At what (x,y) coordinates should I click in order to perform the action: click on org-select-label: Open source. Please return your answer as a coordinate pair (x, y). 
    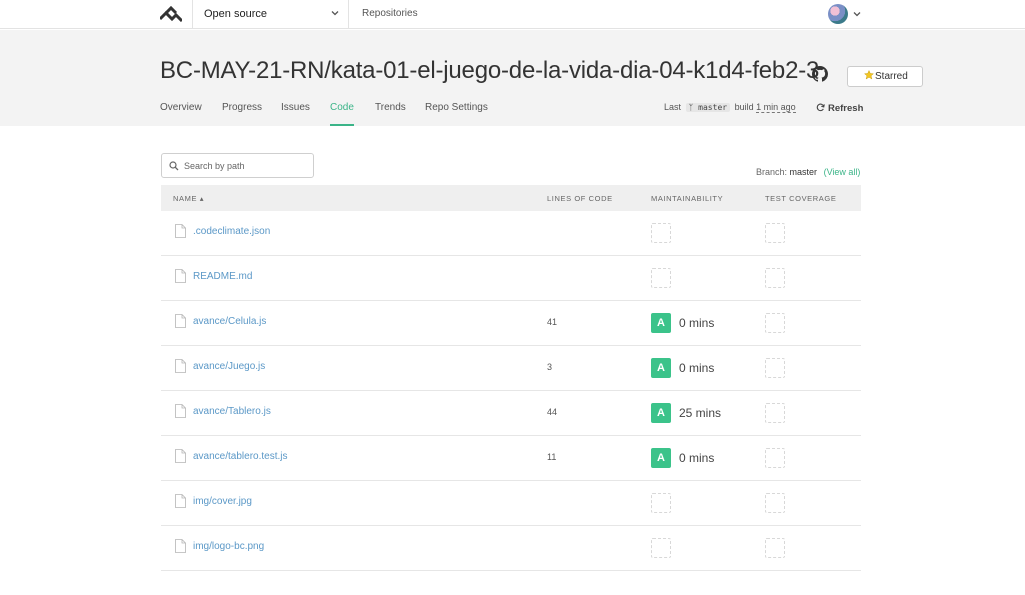
    Looking at the image, I should click on (235, 14).